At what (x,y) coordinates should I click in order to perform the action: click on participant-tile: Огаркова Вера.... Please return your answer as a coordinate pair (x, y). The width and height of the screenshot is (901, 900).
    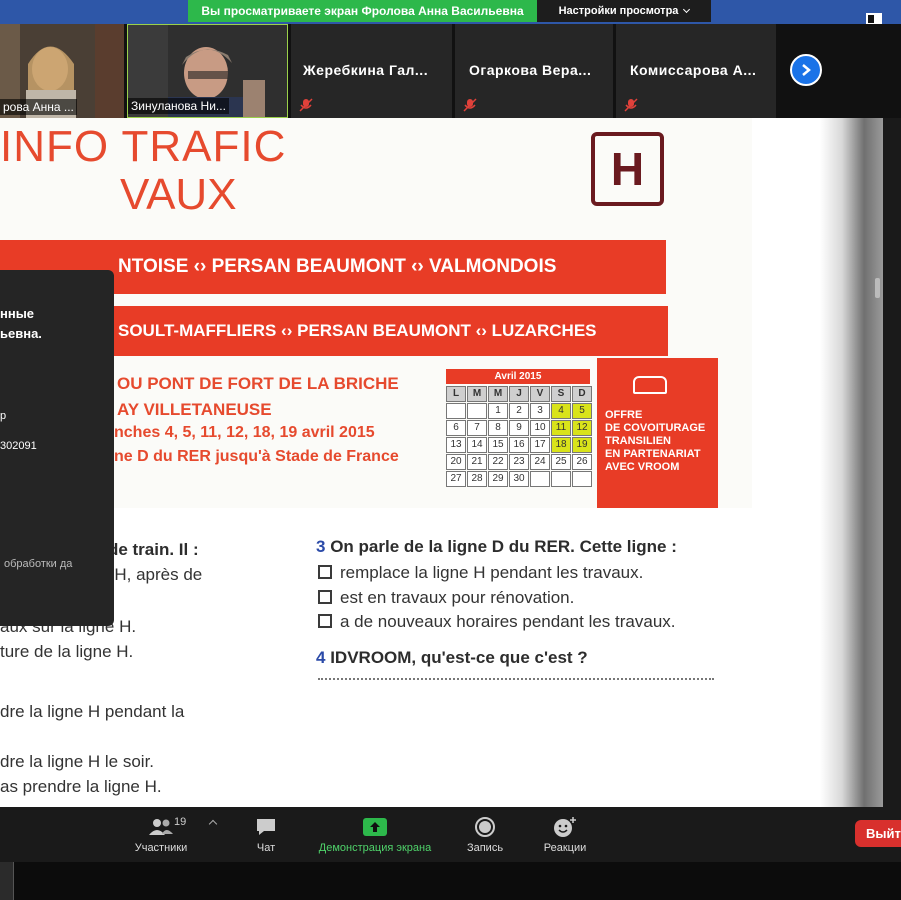
    Looking at the image, I should click on (534, 71).